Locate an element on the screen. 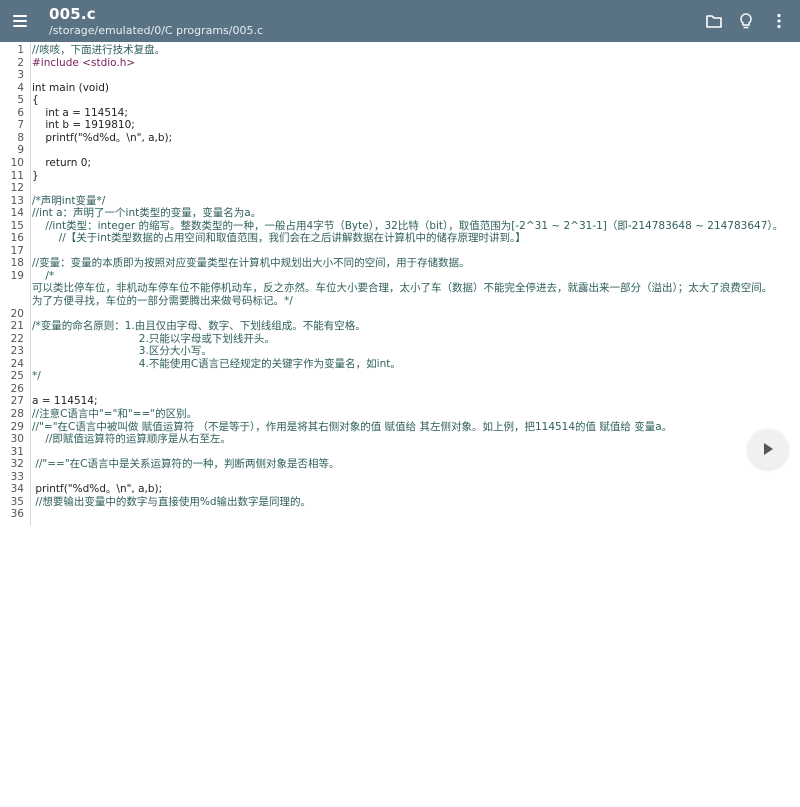  file-path: /storage/emulated/0/C programs/005.c is located at coordinates (156, 30).